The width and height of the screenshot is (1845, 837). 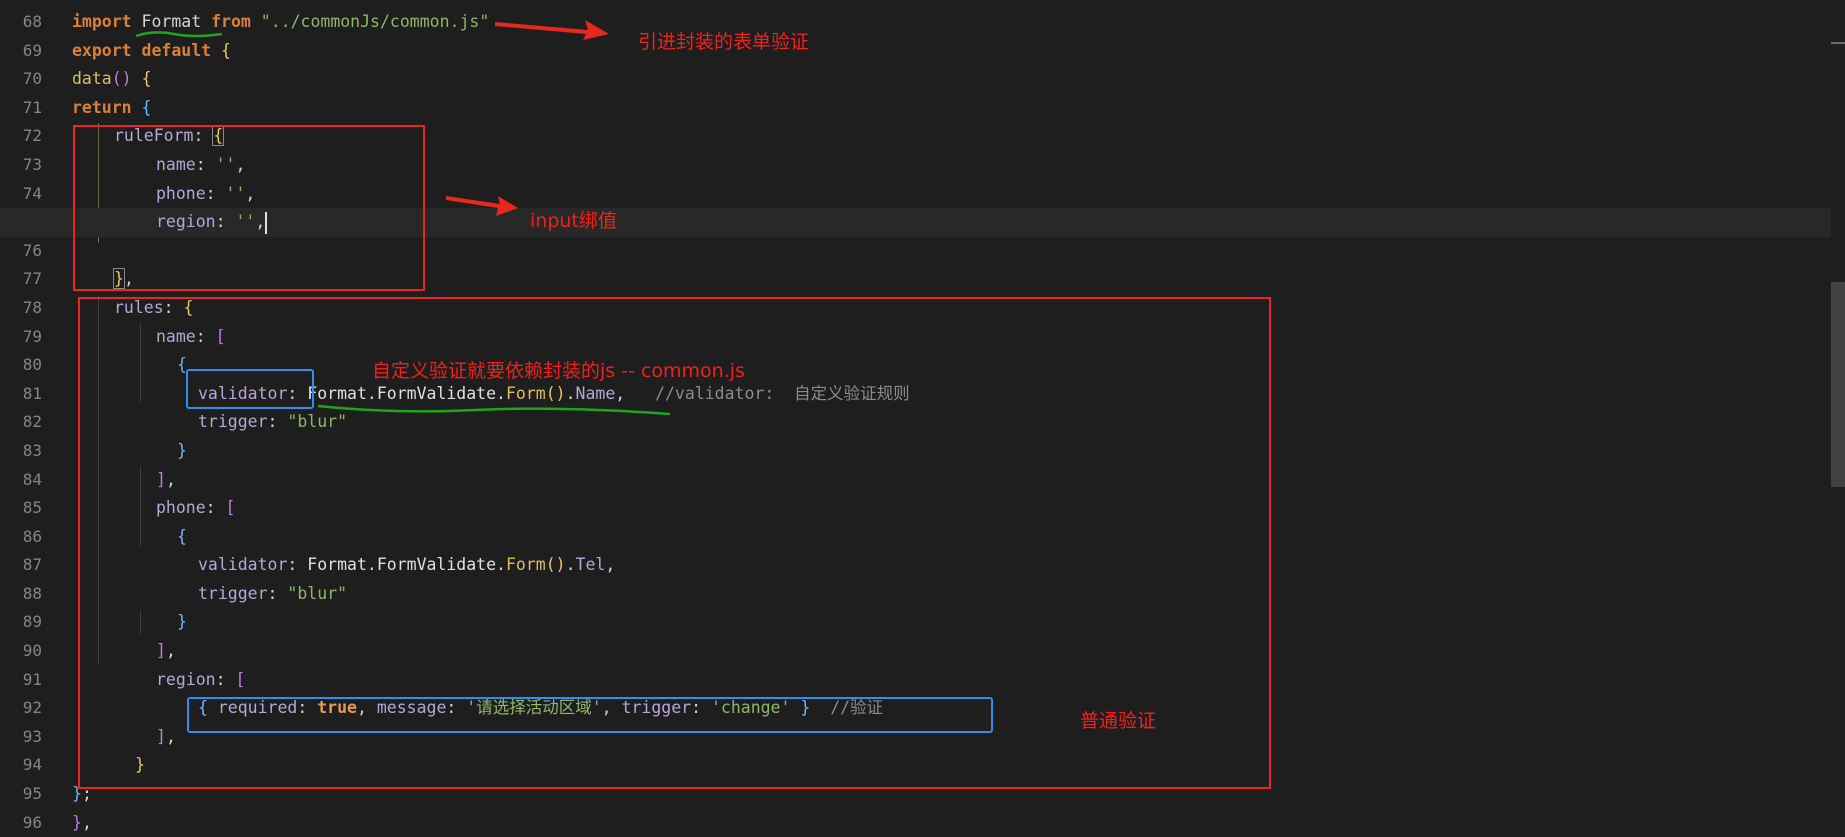 What do you see at coordinates (375, 21) in the screenshot?
I see `import-path-string: "../commonJs/common.js"` at bounding box center [375, 21].